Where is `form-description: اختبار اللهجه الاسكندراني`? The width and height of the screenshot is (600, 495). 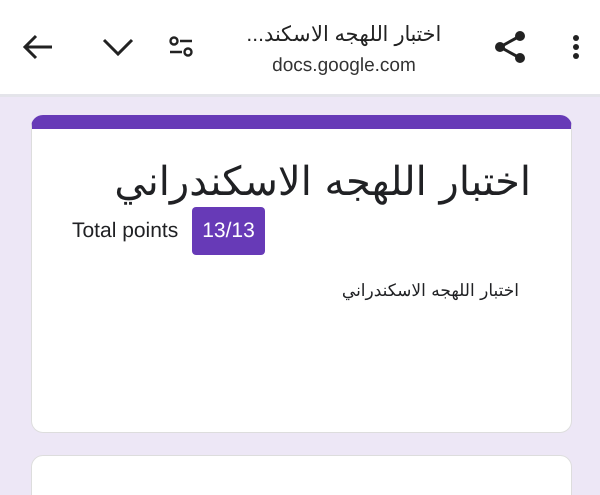
form-description: اختبار اللهجه الاسكندراني is located at coordinates (430, 291).